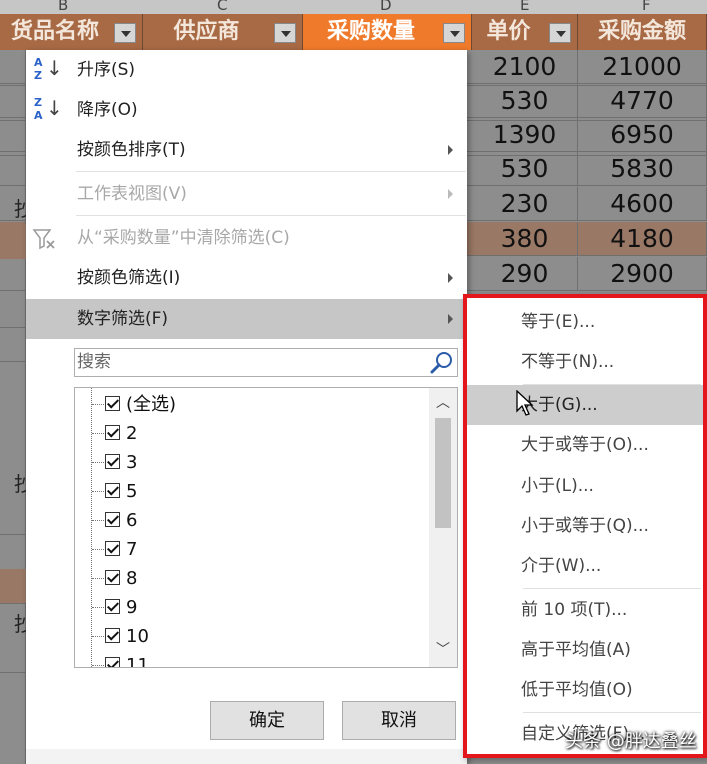 This screenshot has width=707, height=764. I want to click on scroll-thumb, so click(443, 473).